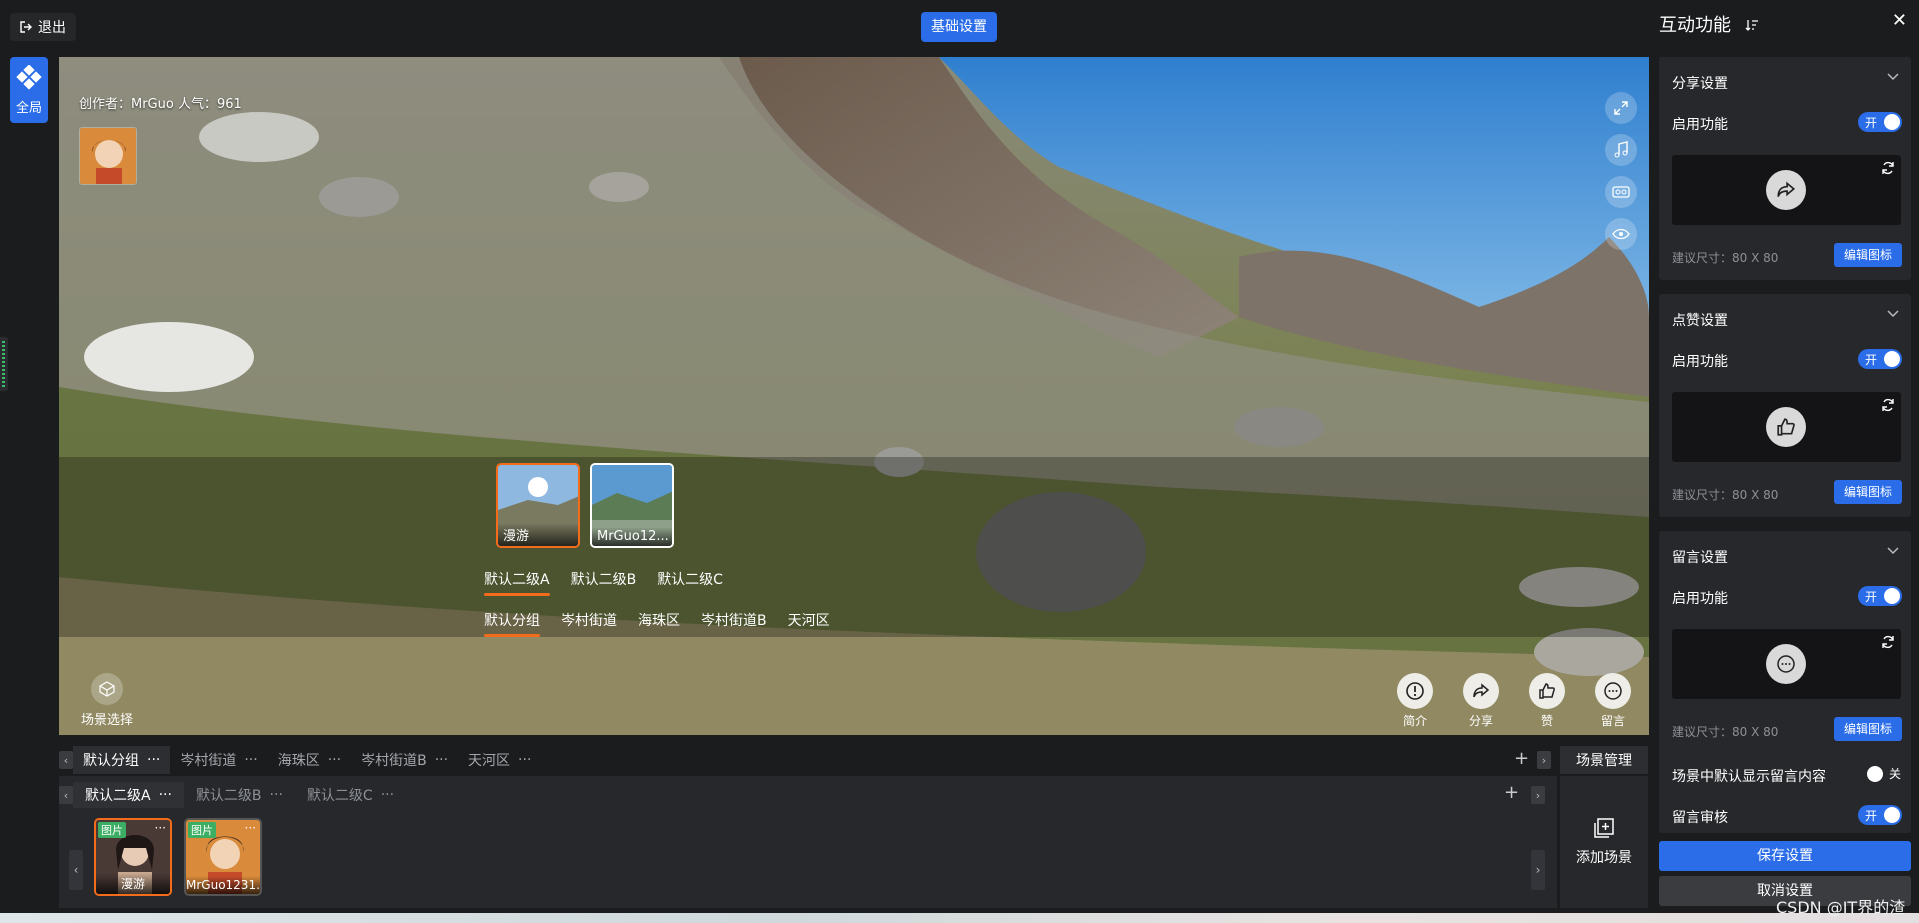 This screenshot has height=923, width=1919. I want to click on add-group-icon: +, so click(1521, 758).